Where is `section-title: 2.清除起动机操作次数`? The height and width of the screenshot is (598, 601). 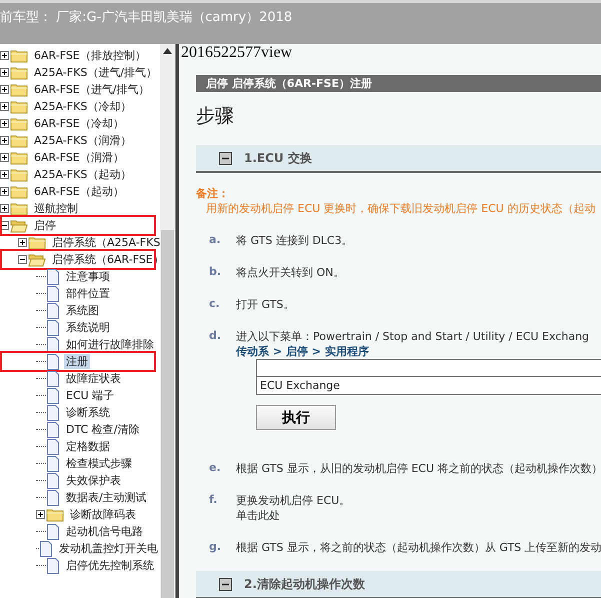
section-title: 2.清除起动机操作次数 is located at coordinates (304, 584).